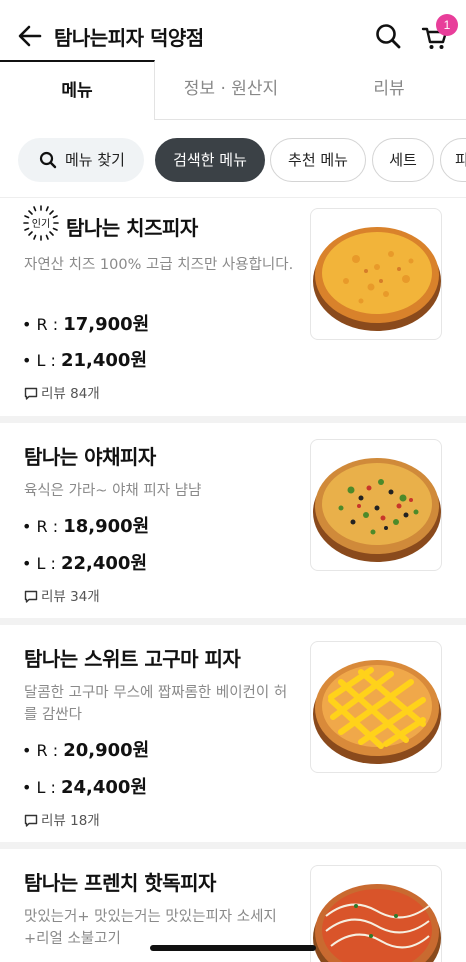  I want to click on pizza-menu-chip: 피, so click(453, 160).